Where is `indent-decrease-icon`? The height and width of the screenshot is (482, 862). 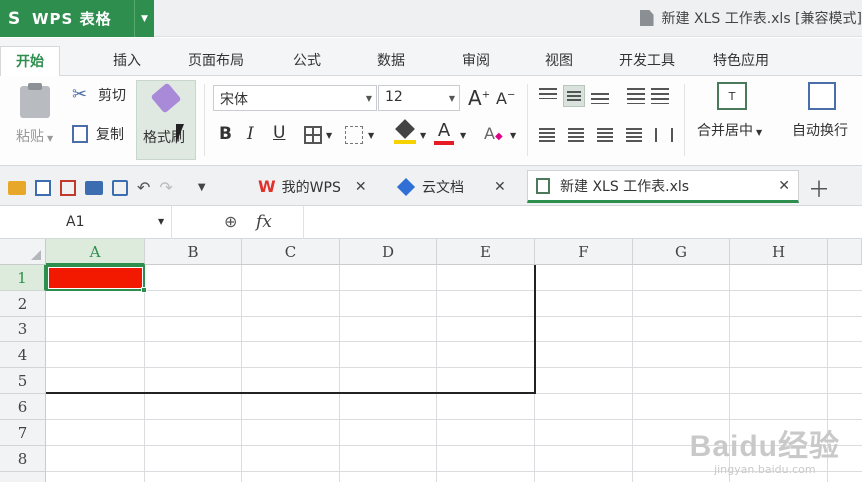 indent-decrease-icon is located at coordinates (636, 96).